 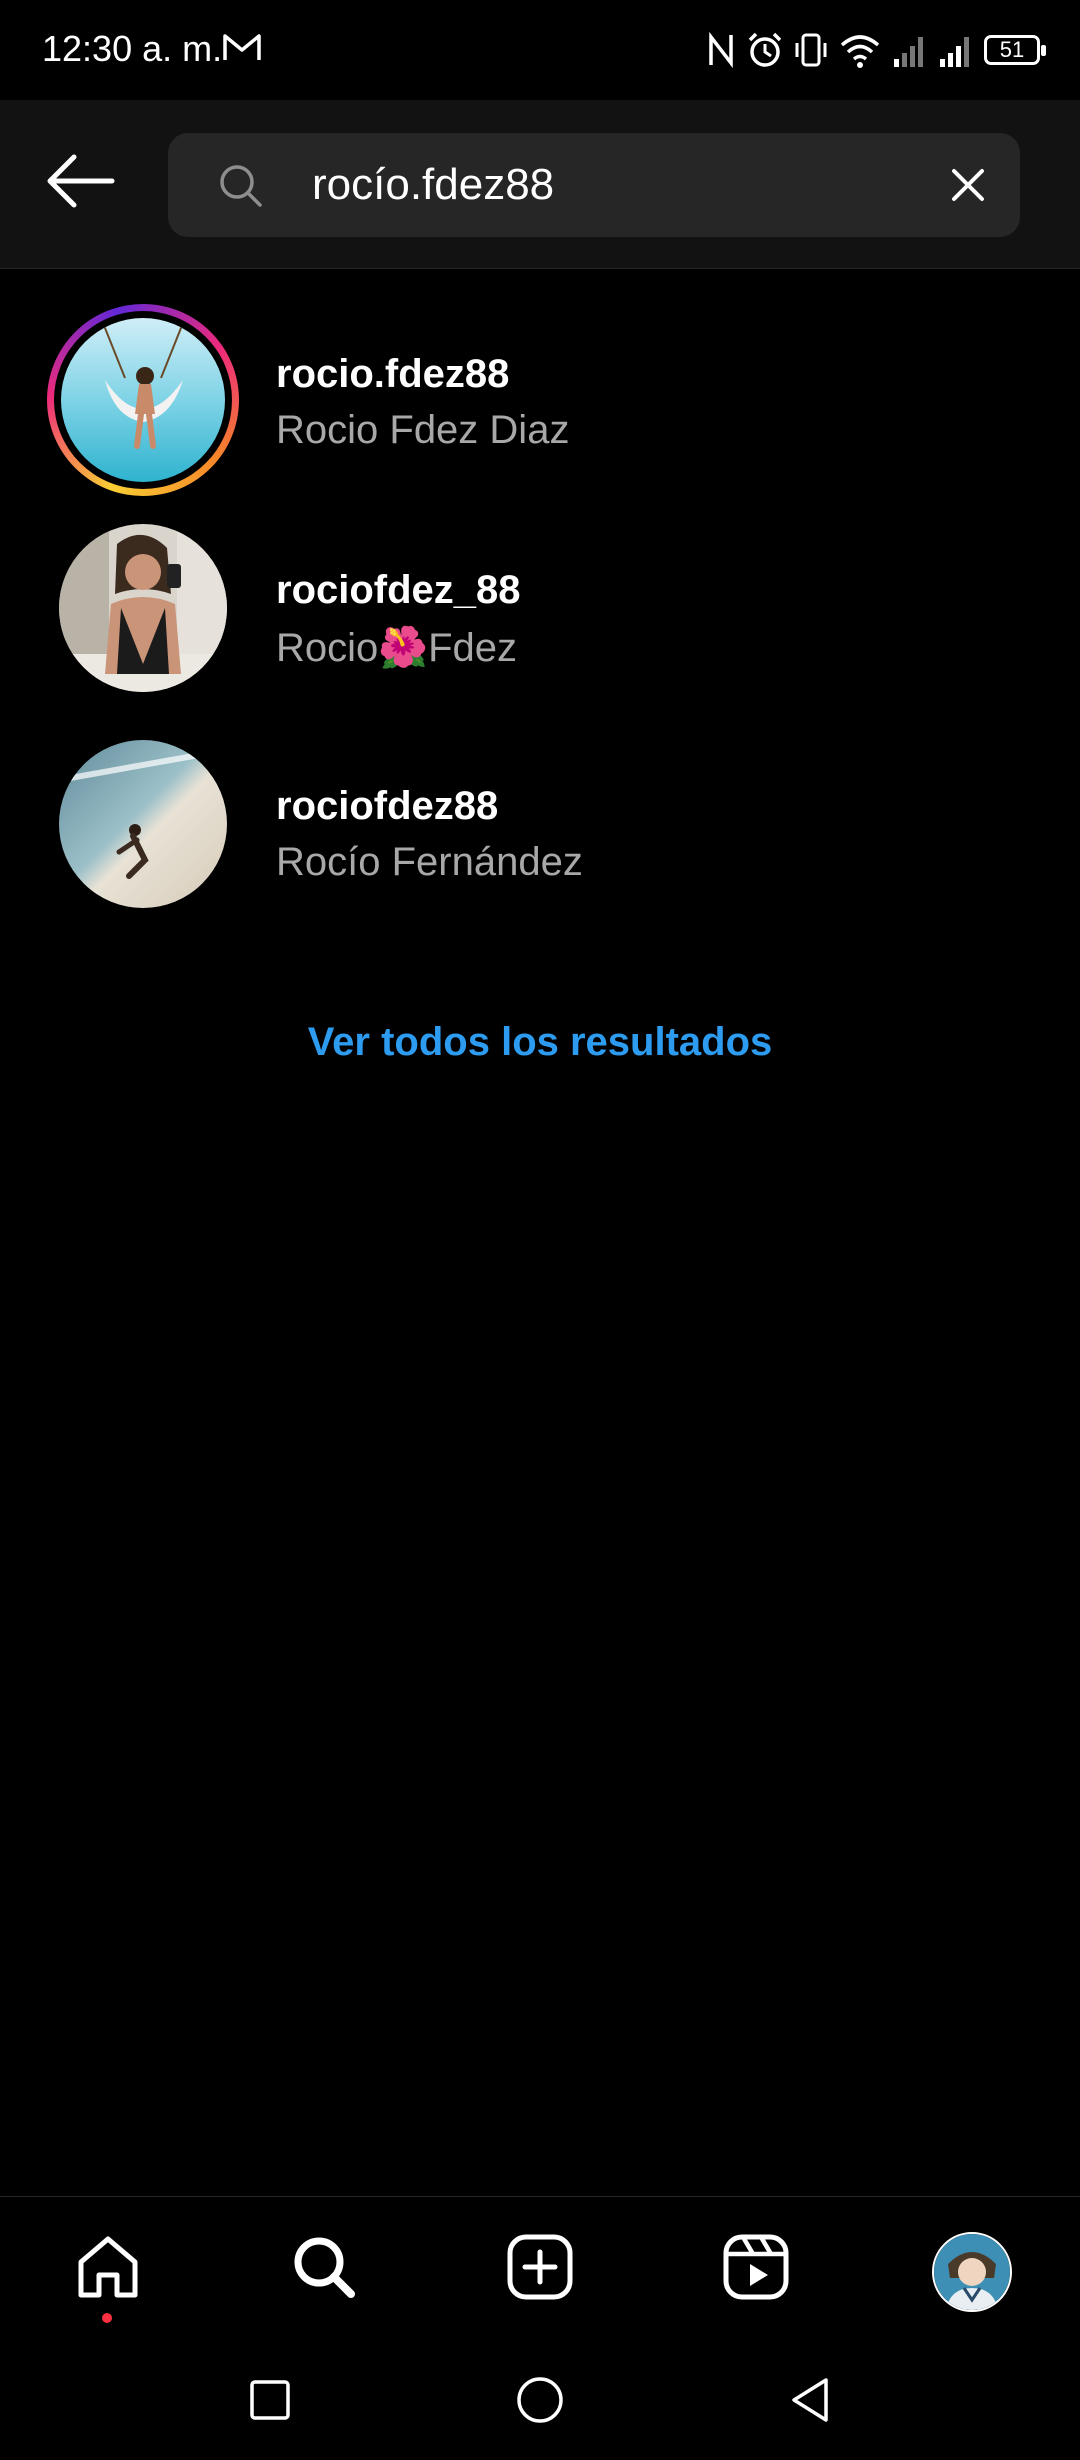 I want to click on search-result-row: rociofdez88 Rocío Fernández, so click(x=540, y=808).